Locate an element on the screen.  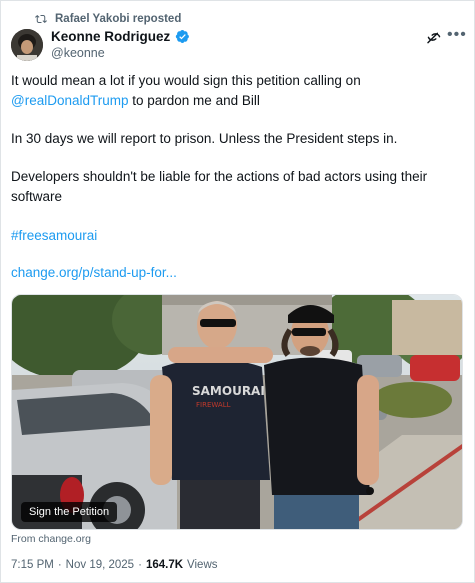
author-name-row: Keonne Rodriguez is located at coordinates (120, 36).